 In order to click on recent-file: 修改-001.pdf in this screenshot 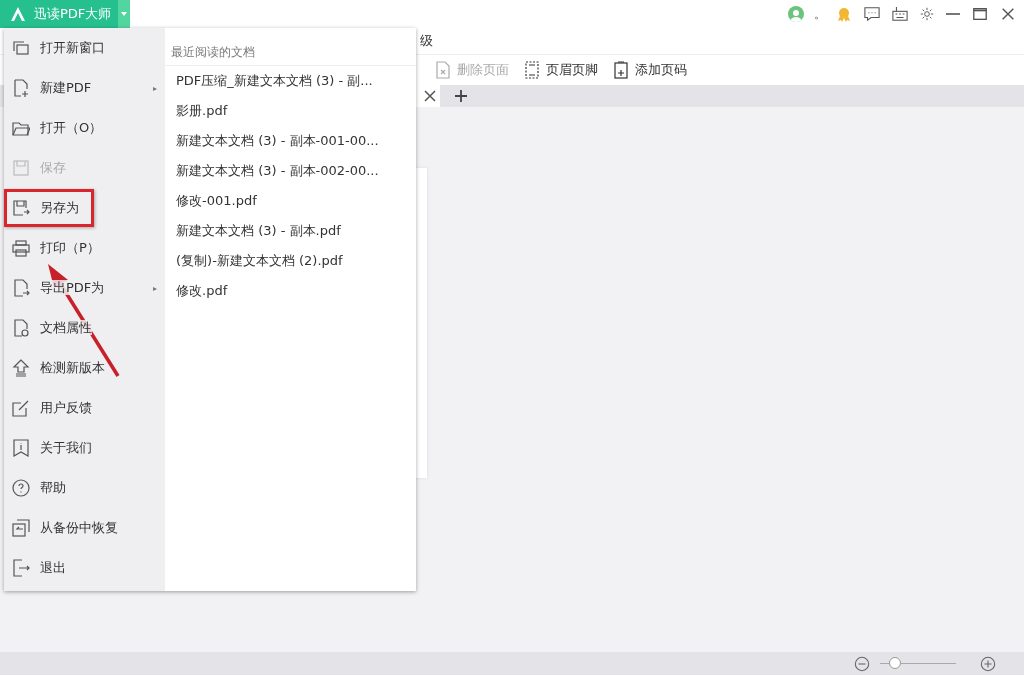, I will do `click(290, 201)`.